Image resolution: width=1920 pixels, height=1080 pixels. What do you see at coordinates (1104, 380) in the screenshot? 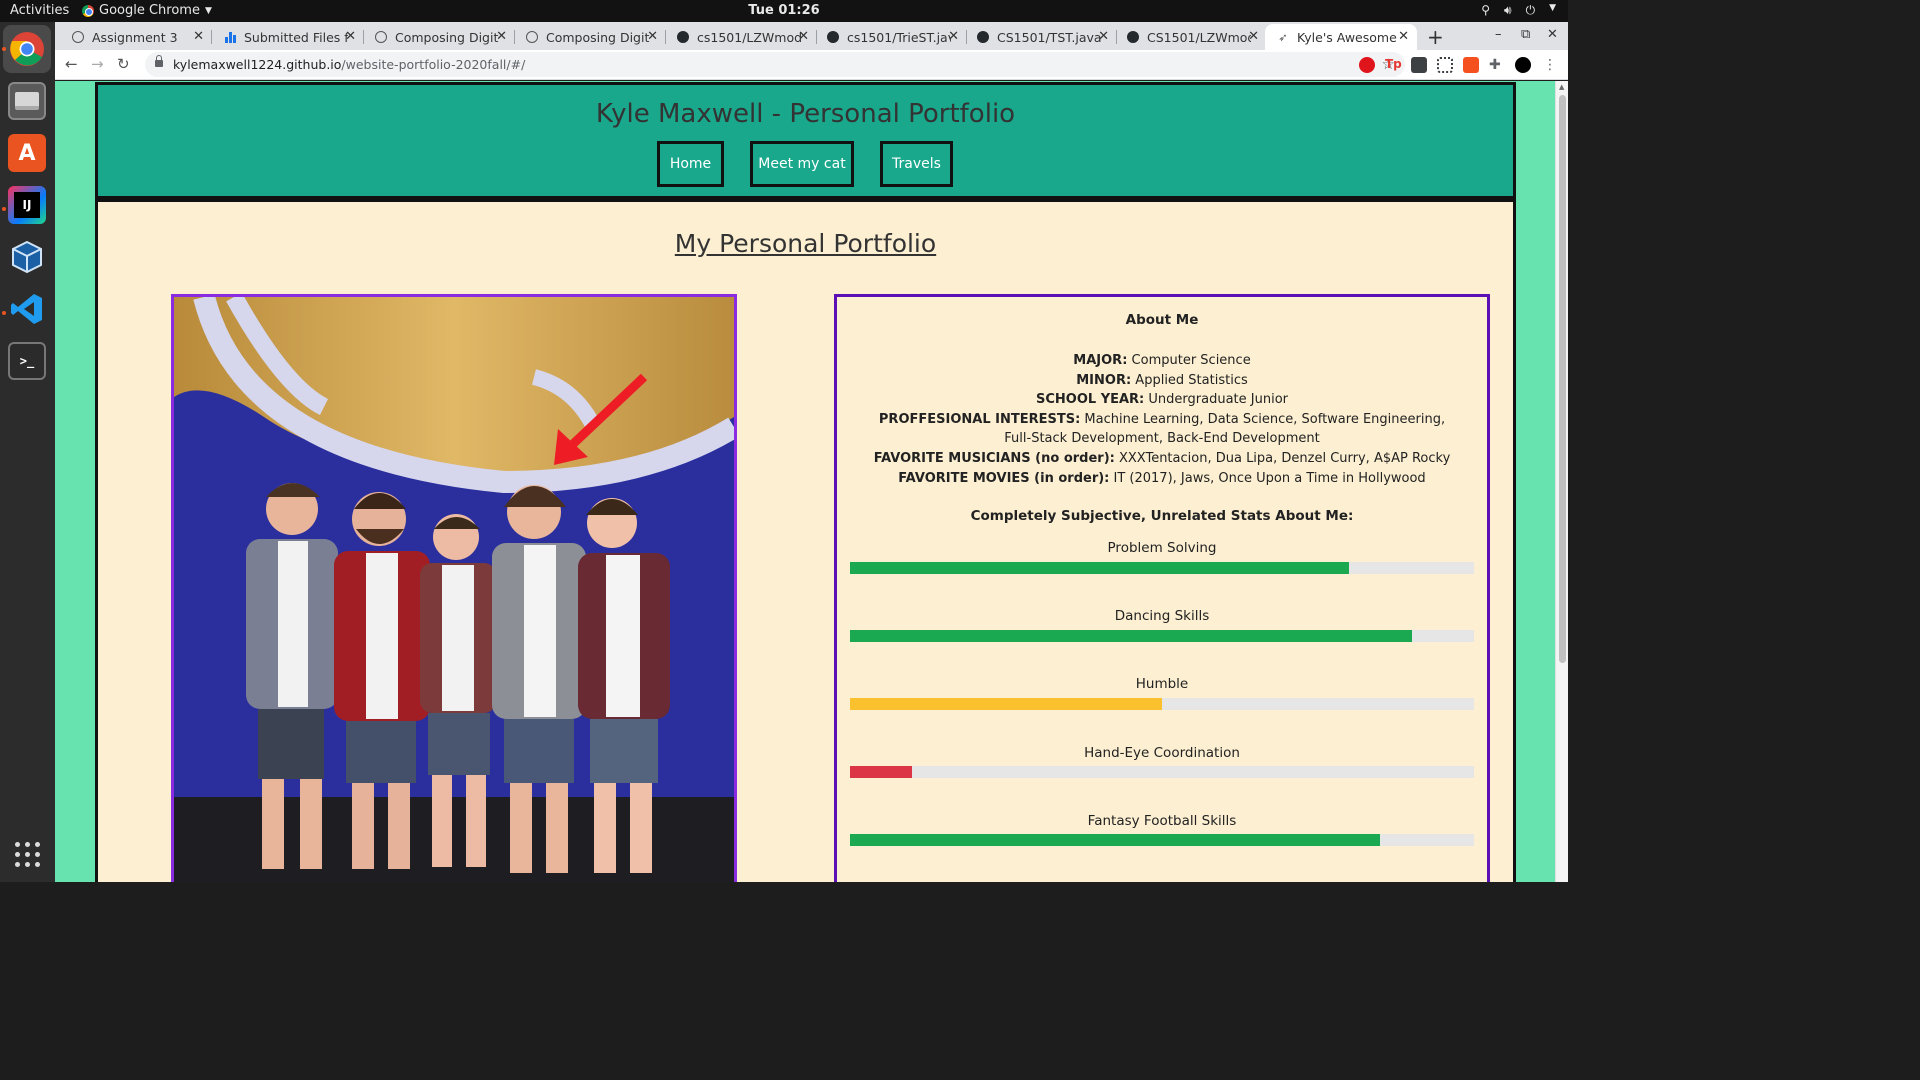
I see `fact-key: MINOR:` at bounding box center [1104, 380].